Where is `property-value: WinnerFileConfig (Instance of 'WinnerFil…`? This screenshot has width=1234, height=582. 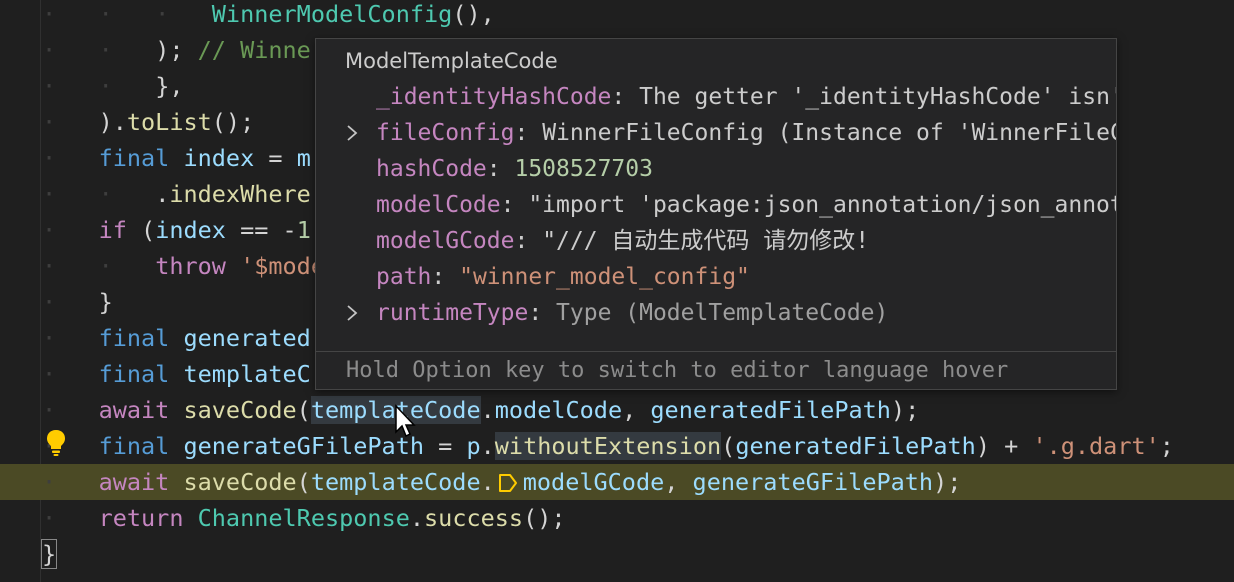 property-value: WinnerFileConfig (Instance of 'WinnerFil… is located at coordinates (829, 133).